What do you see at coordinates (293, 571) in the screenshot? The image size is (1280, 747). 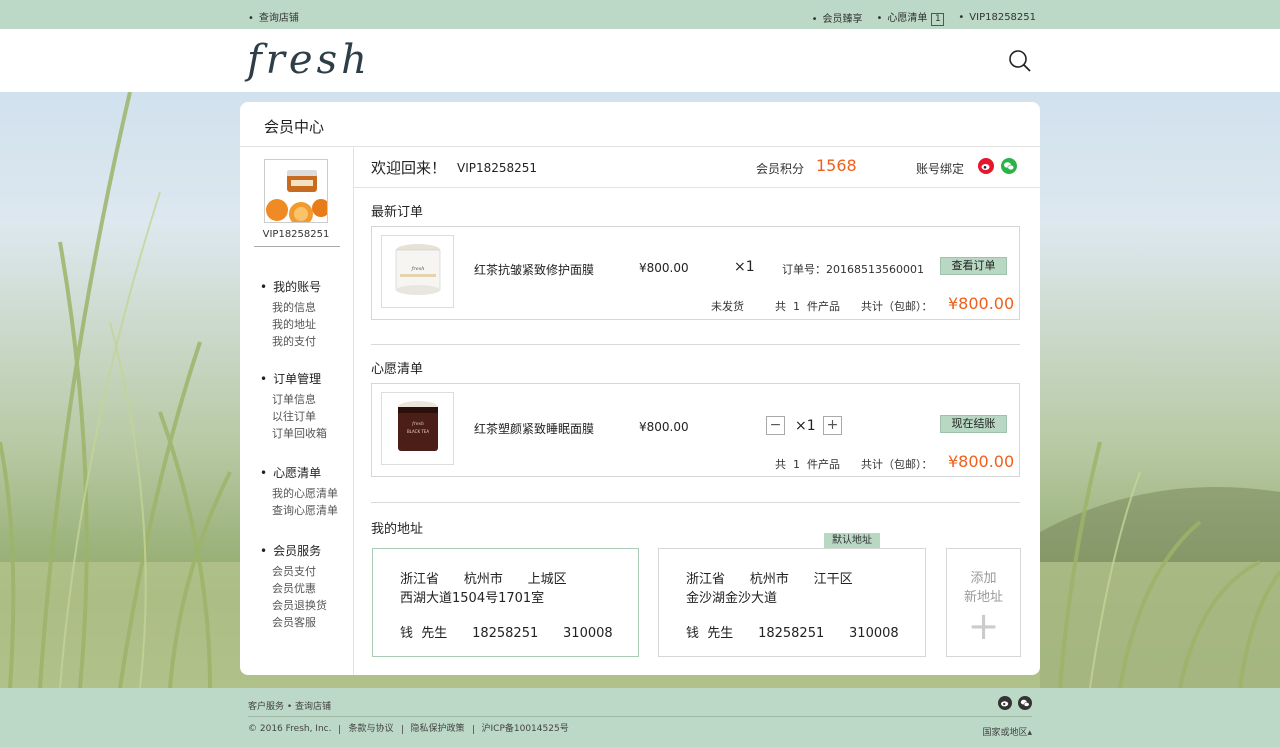 I see `sidebar-item-member-payment: 会员支付` at bounding box center [293, 571].